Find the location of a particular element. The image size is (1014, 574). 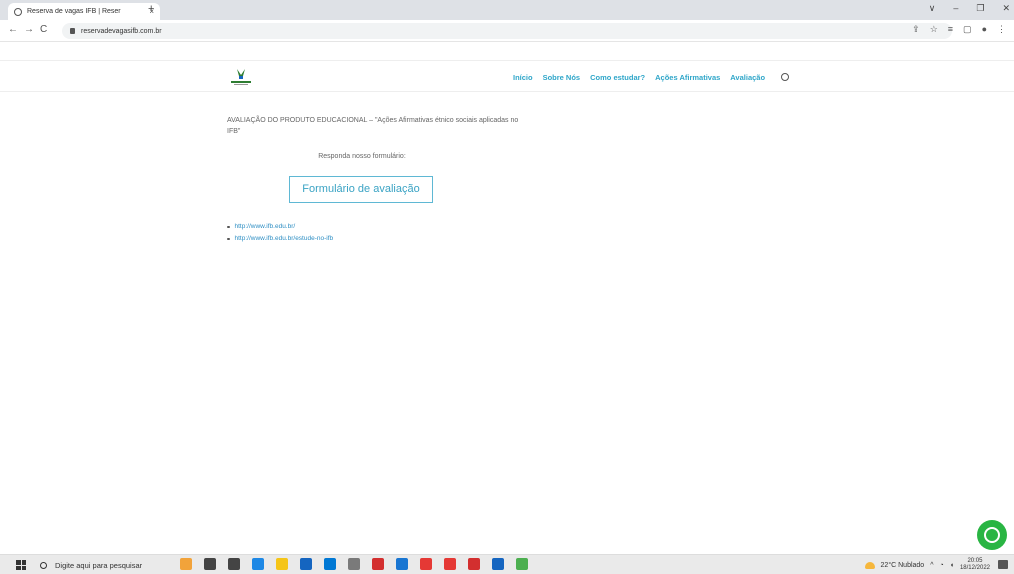

browser-tab: Reserva de vagas IFB | Reser × is located at coordinates (84, 11).